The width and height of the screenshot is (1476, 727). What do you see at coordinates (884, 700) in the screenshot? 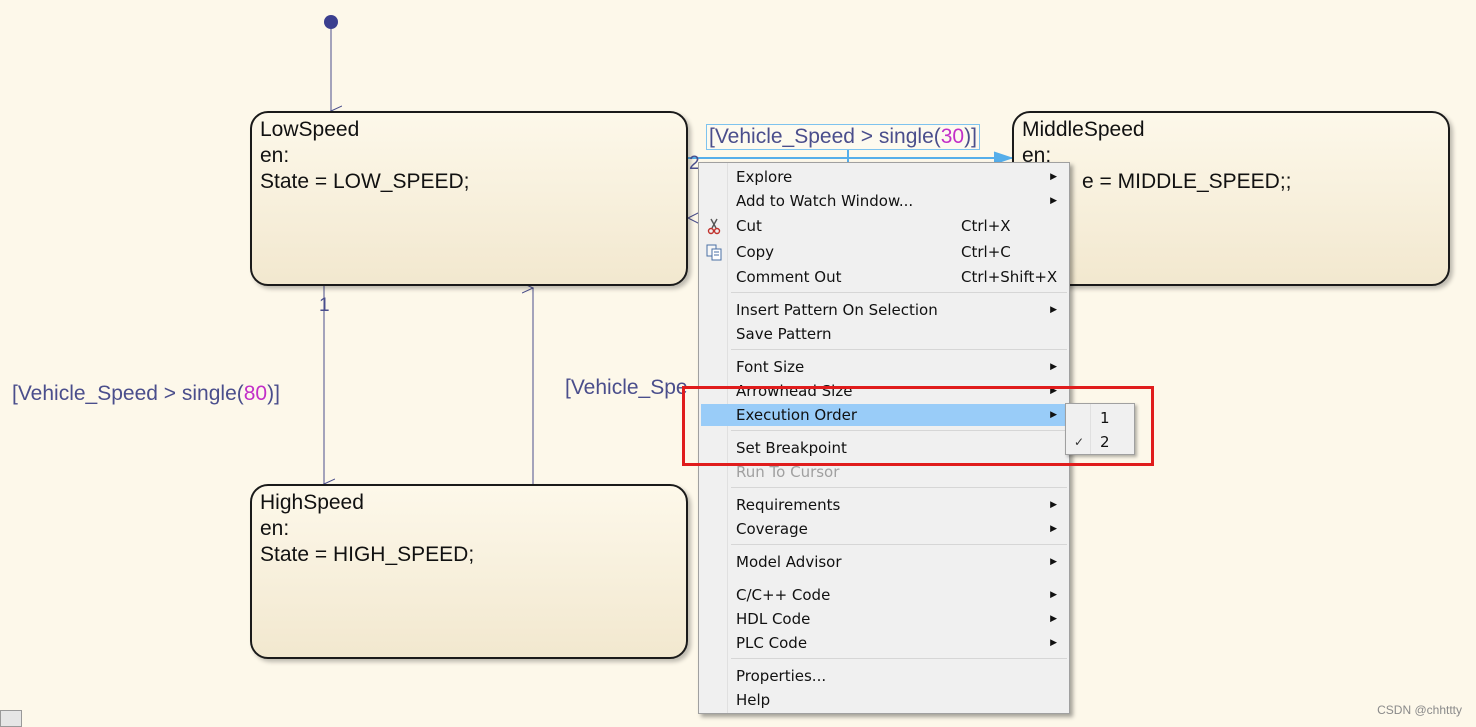
I see `menu-item-help: Help` at bounding box center [884, 700].